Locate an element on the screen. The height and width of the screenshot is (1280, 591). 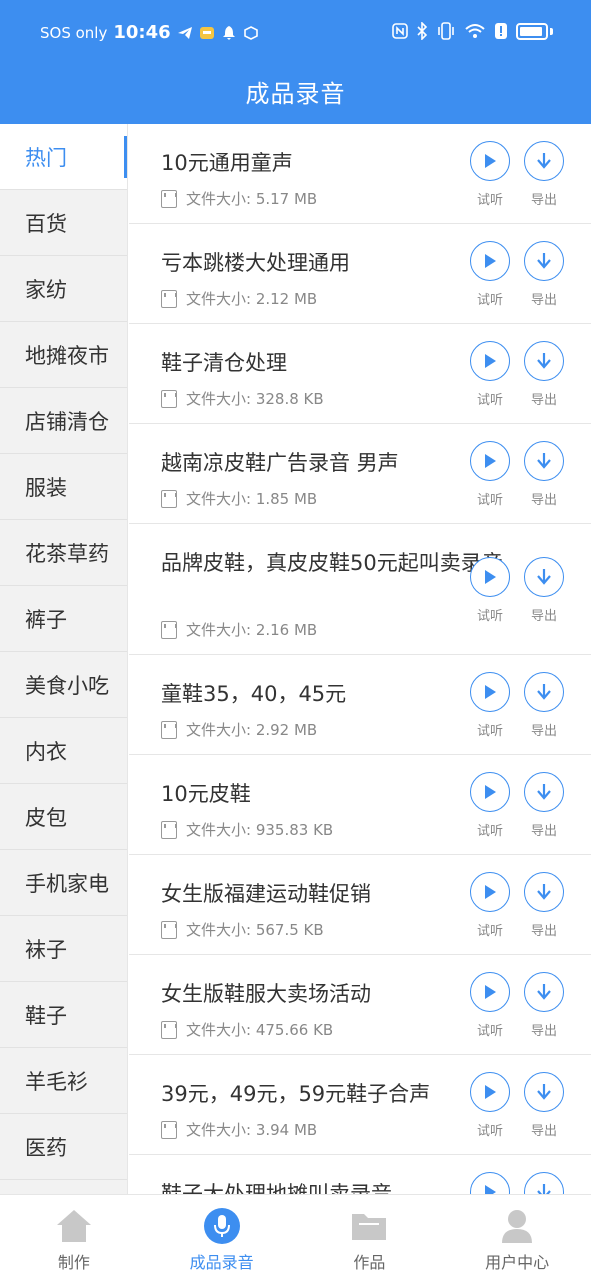
sidebar-item-hot: 热门 is located at coordinates (63, 157).